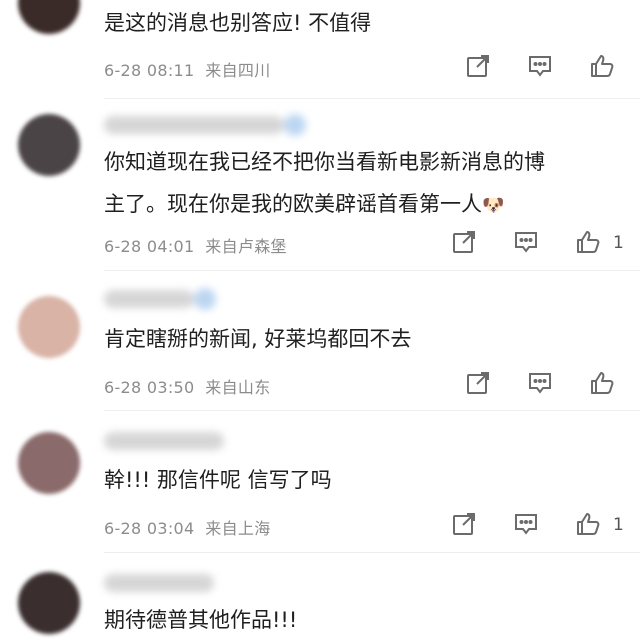 Image resolution: width=640 pixels, height=640 pixels. I want to click on comment-meta: 6-28 04:01 来自卢森堡, so click(195, 245).